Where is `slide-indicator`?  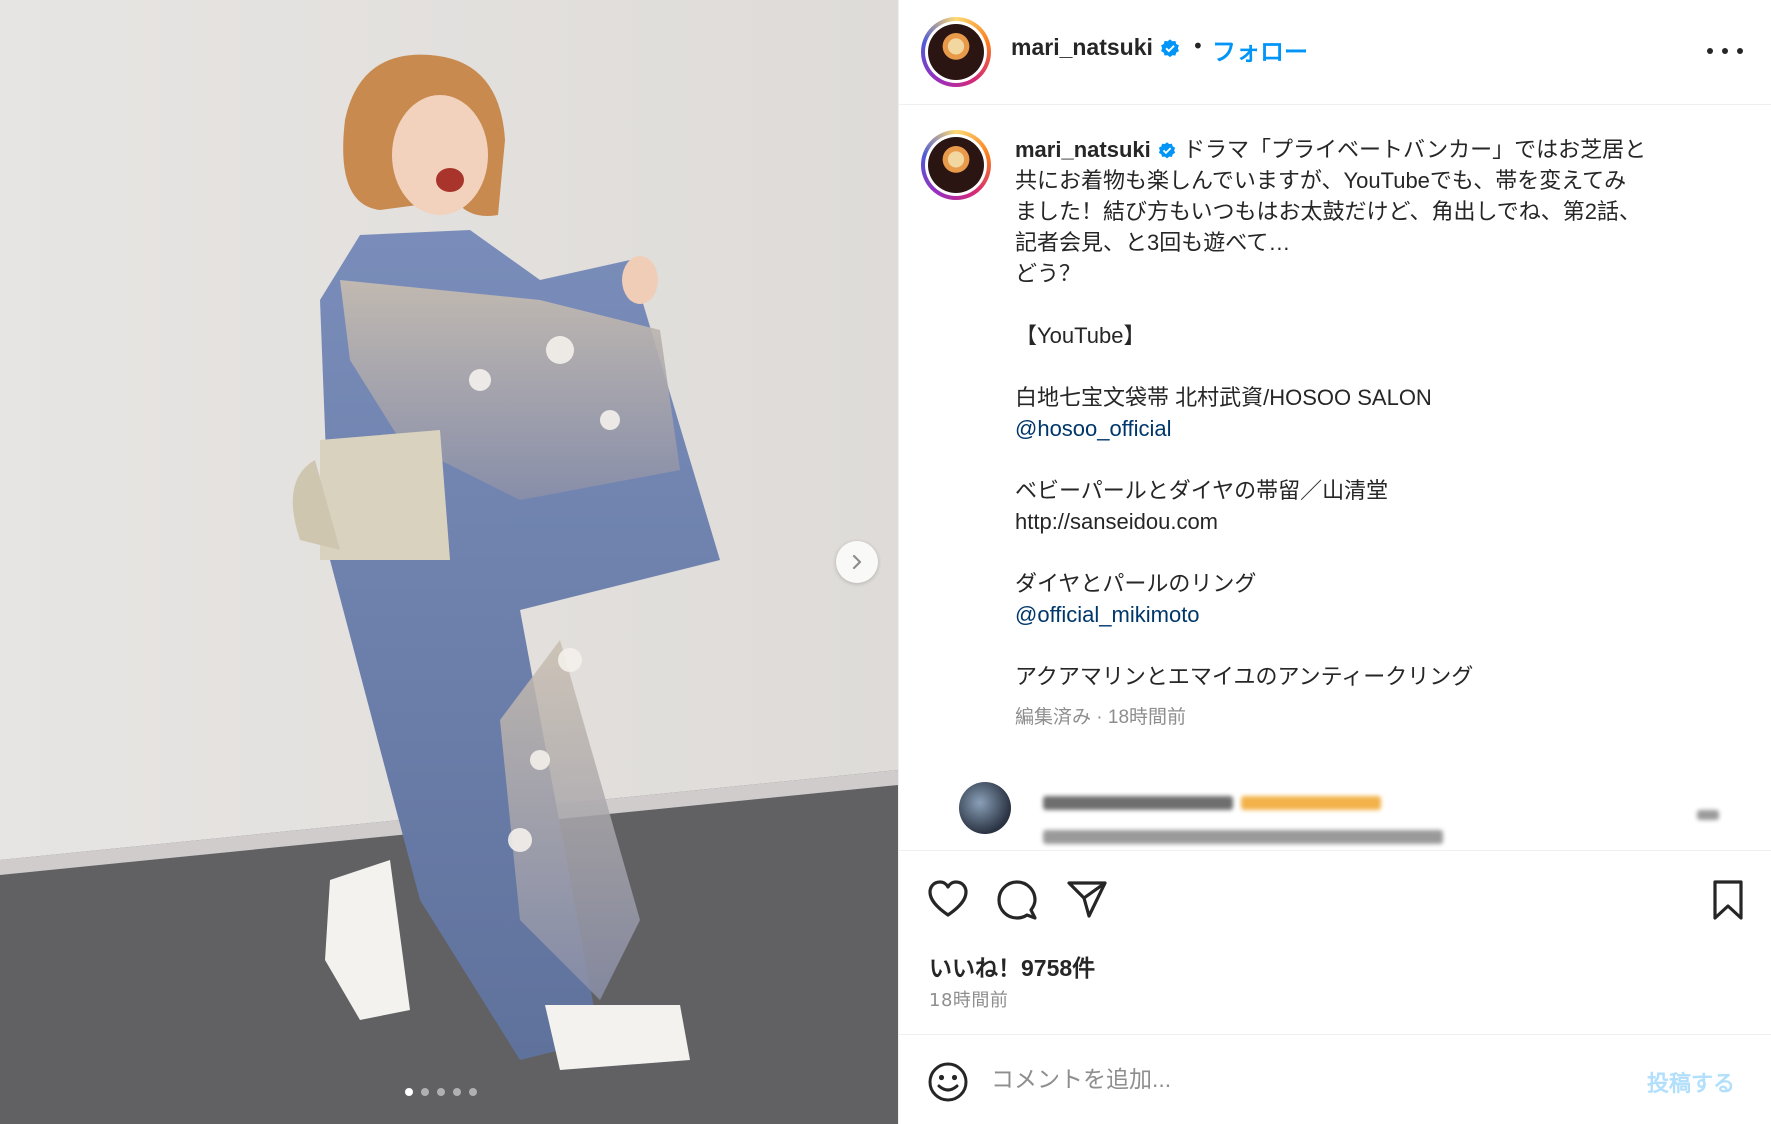 slide-indicator is located at coordinates (441, 1092).